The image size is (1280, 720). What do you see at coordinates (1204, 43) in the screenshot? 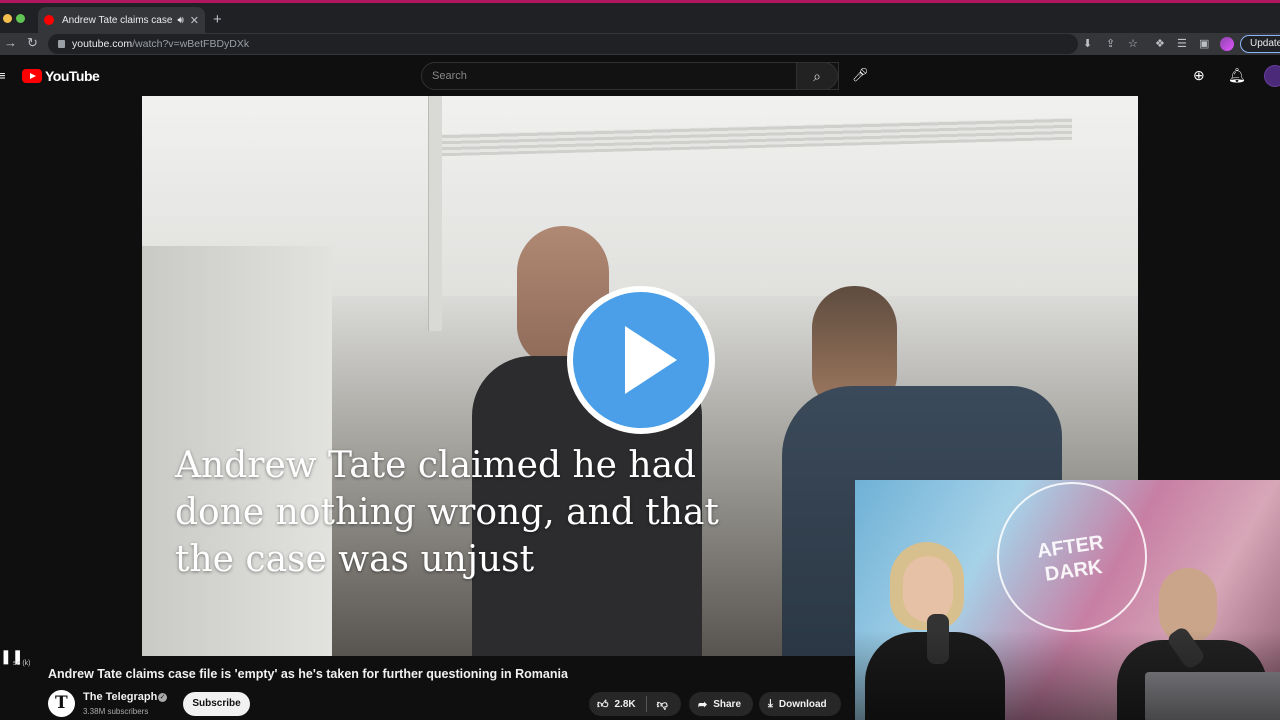
I see `side-panel-icon: ▣` at bounding box center [1204, 43].